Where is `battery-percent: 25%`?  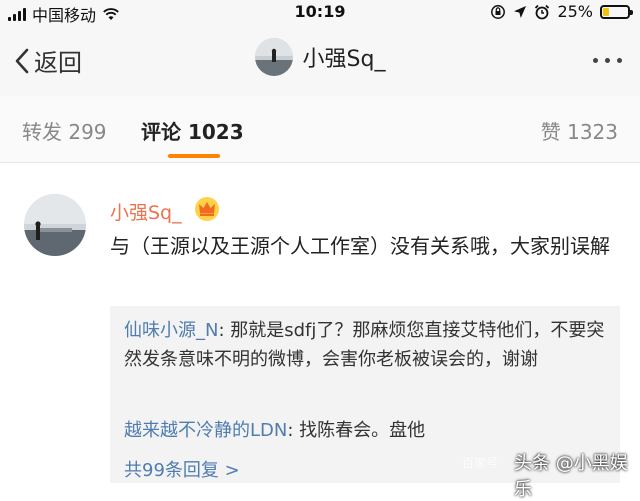
battery-percent: 25% is located at coordinates (575, 11).